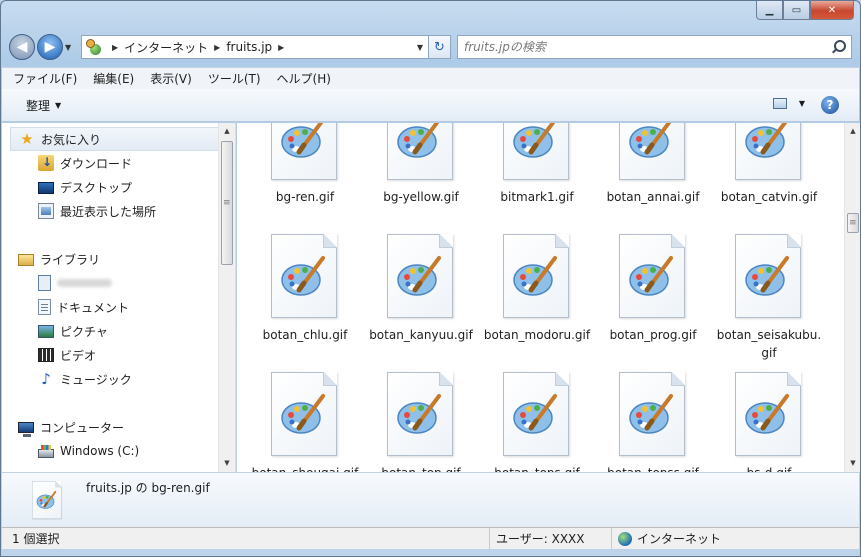 The width and height of the screenshot is (861, 557). Describe the element at coordinates (305, 271) in the screenshot. I see `file-tile: botan_chlu.gif` at that location.